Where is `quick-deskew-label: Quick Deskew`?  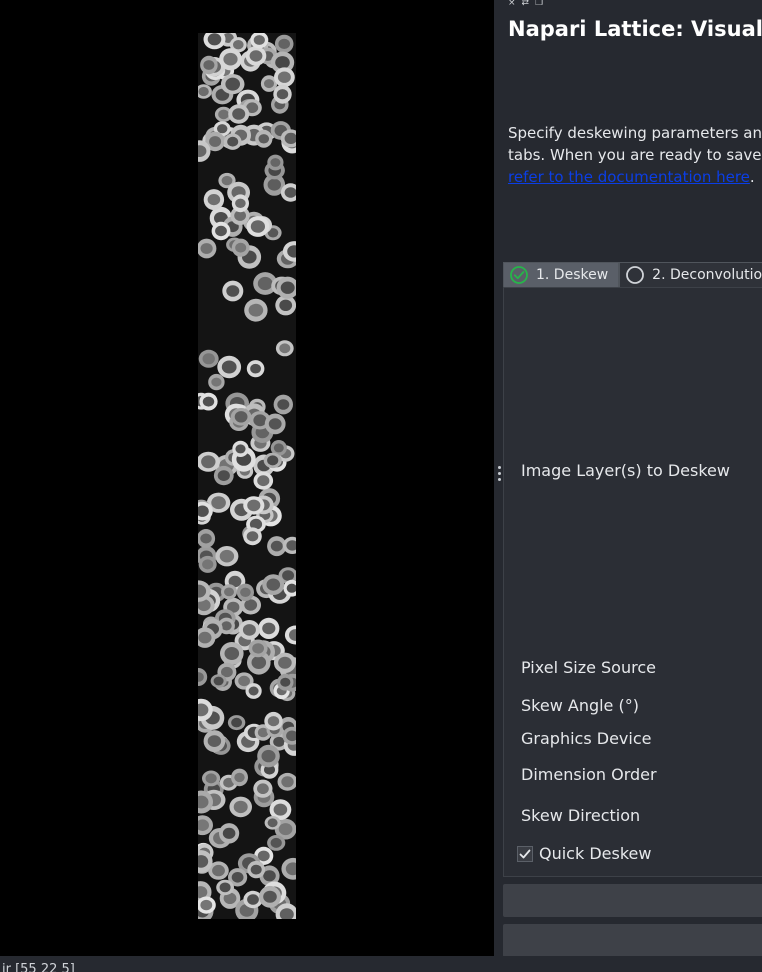 quick-deskew-label: Quick Deskew is located at coordinates (595, 853).